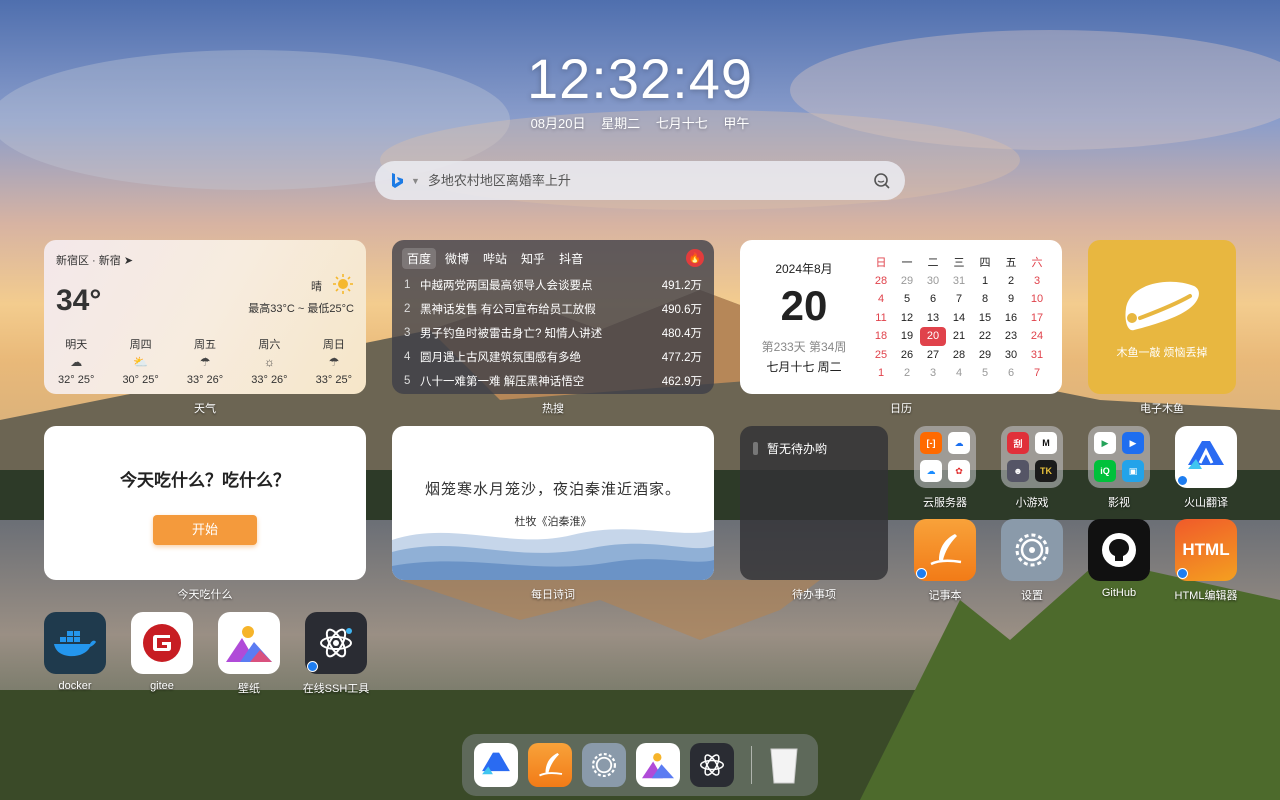  What do you see at coordinates (397, 181) in the screenshot?
I see `bing-icon` at bounding box center [397, 181].